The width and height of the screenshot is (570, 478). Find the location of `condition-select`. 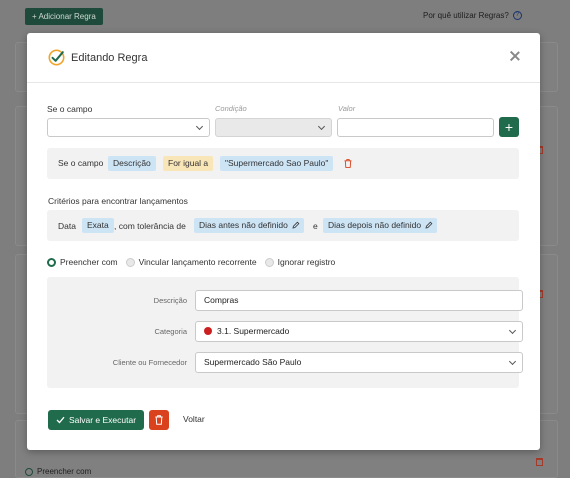

condition-select is located at coordinates (273, 127).